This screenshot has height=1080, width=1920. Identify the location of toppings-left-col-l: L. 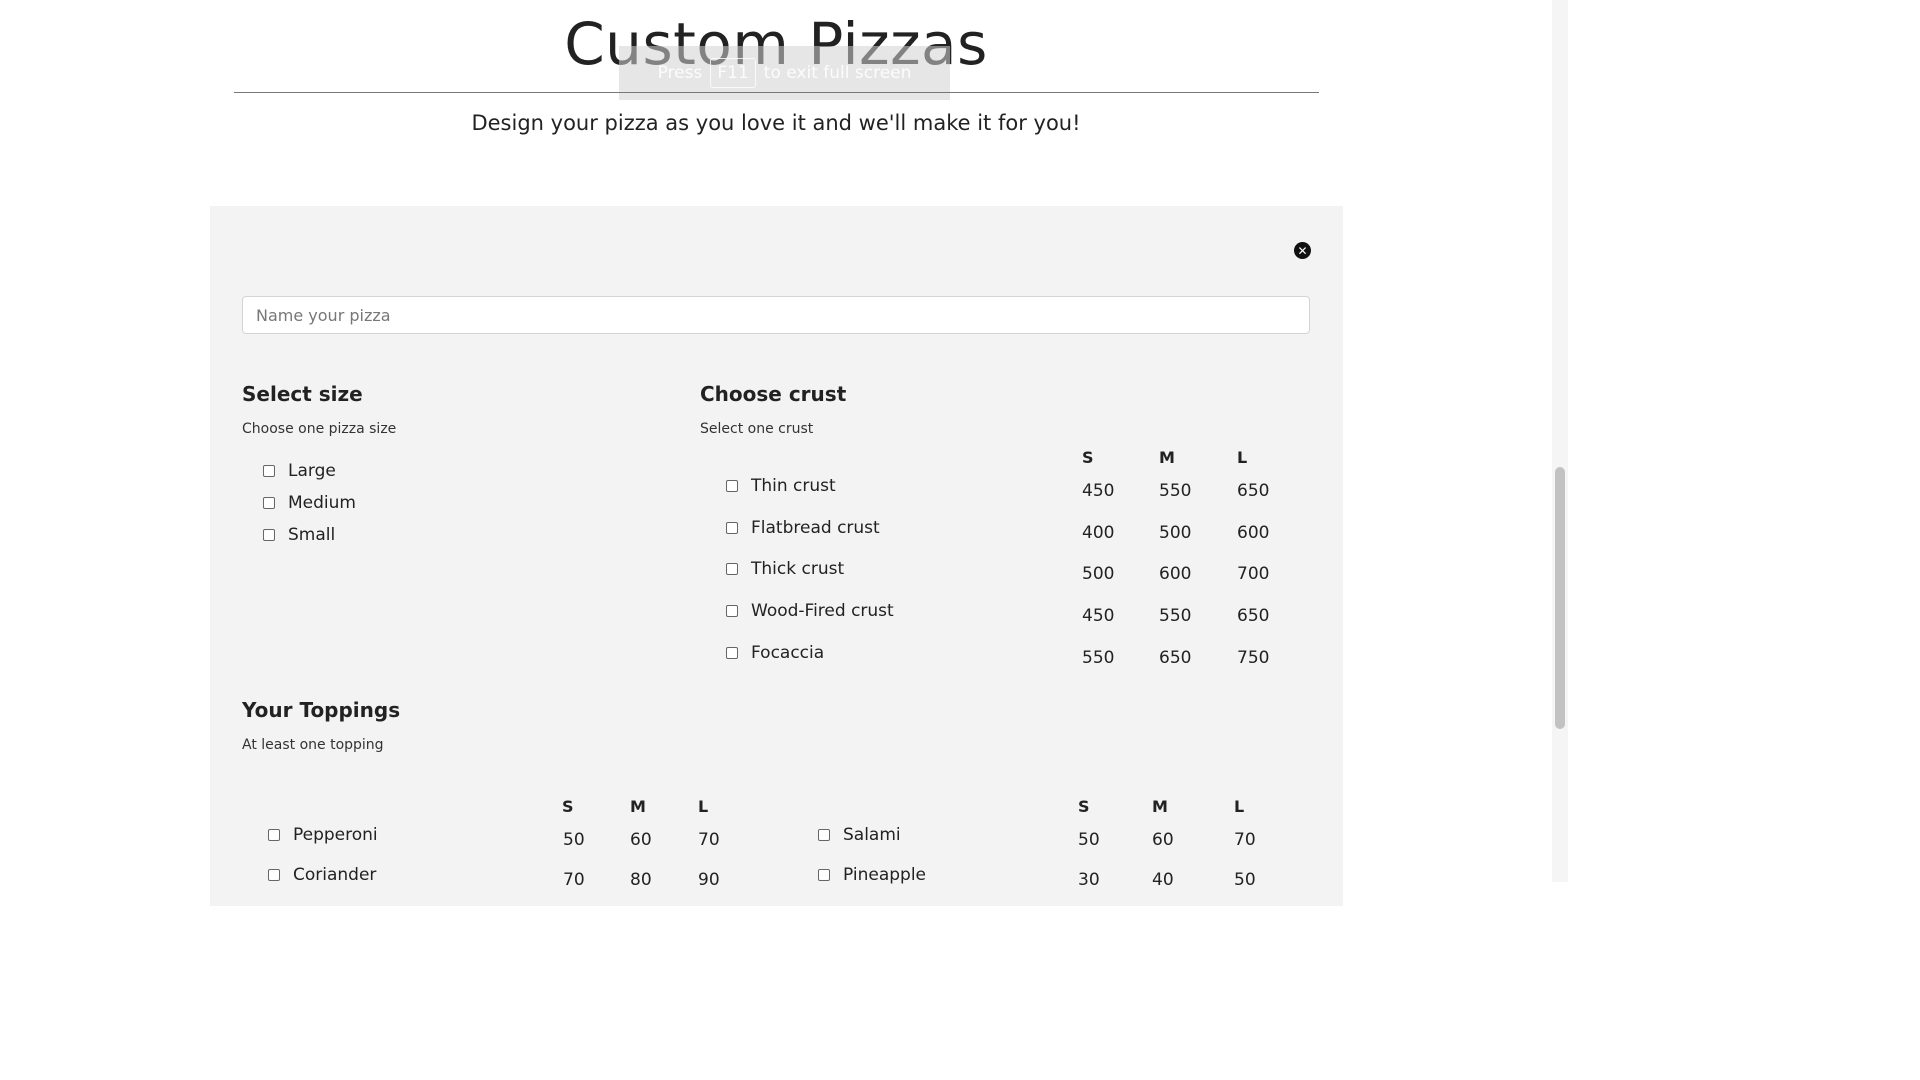
(703, 806).